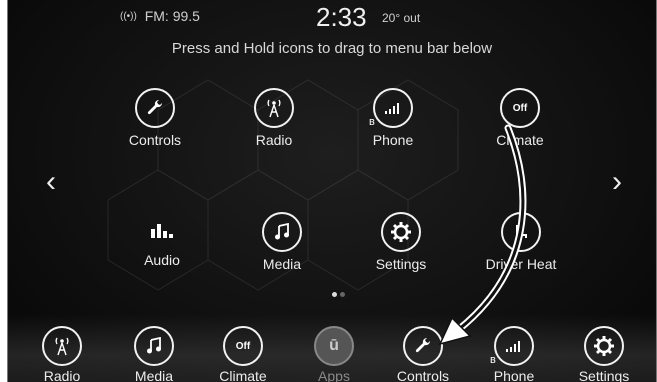 The width and height of the screenshot is (657, 382). Describe the element at coordinates (423, 375) in the screenshot. I see `menubar-label: Controls` at that location.